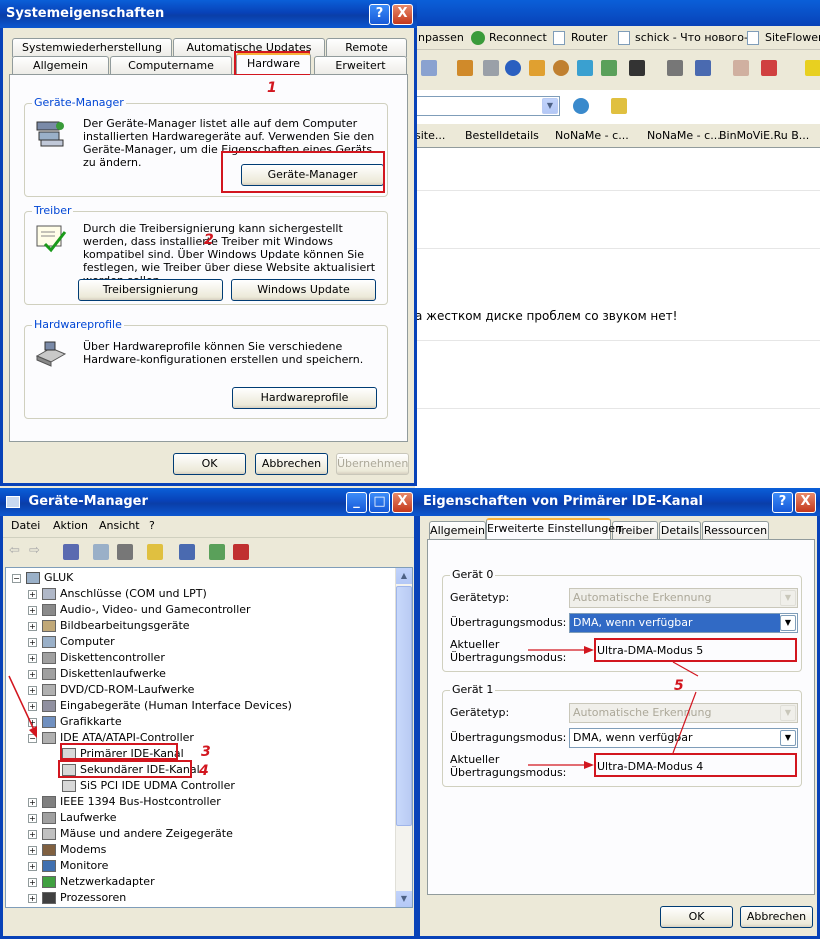 This screenshot has width=820, height=939. I want to click on compass-icon, so click(513, 68).